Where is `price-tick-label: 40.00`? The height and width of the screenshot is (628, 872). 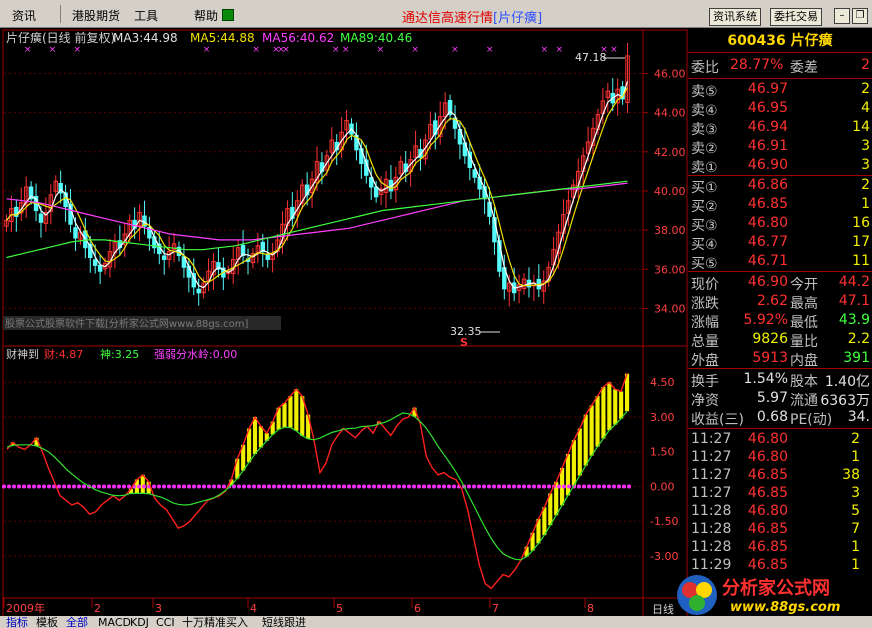
price-tick-label: 40.00 is located at coordinates (670, 191).